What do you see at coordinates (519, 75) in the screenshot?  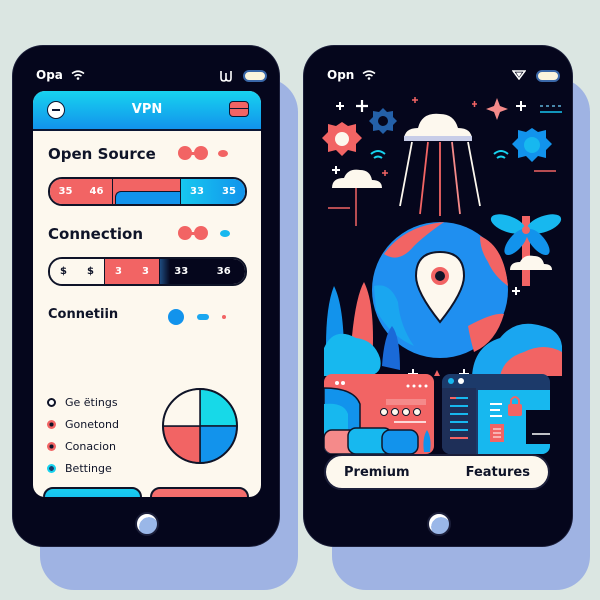 I see `signal-triangle-icon` at bounding box center [519, 75].